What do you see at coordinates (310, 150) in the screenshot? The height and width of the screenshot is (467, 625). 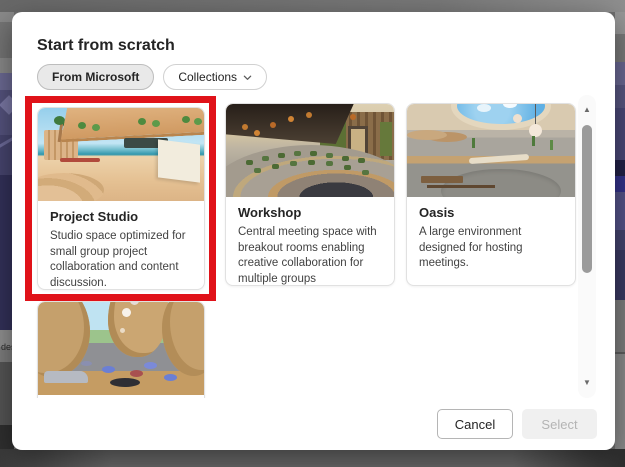 I see `workshop-thumbnail` at bounding box center [310, 150].